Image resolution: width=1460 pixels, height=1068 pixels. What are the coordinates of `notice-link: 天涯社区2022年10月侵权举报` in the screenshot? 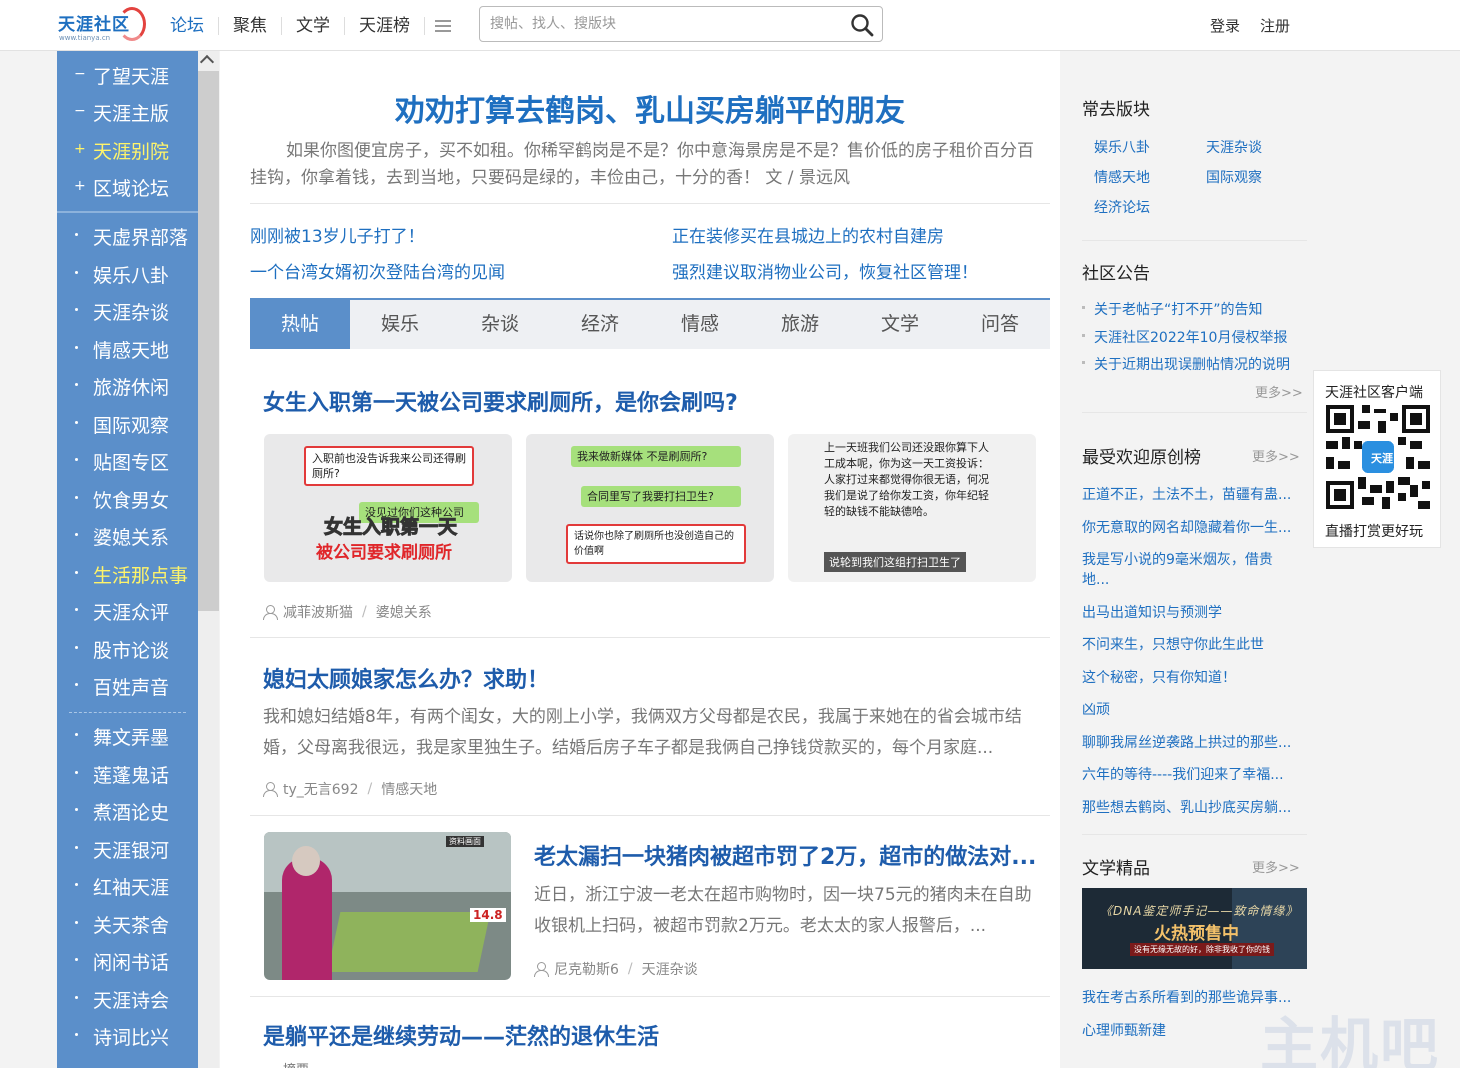 It's located at (1184, 337).